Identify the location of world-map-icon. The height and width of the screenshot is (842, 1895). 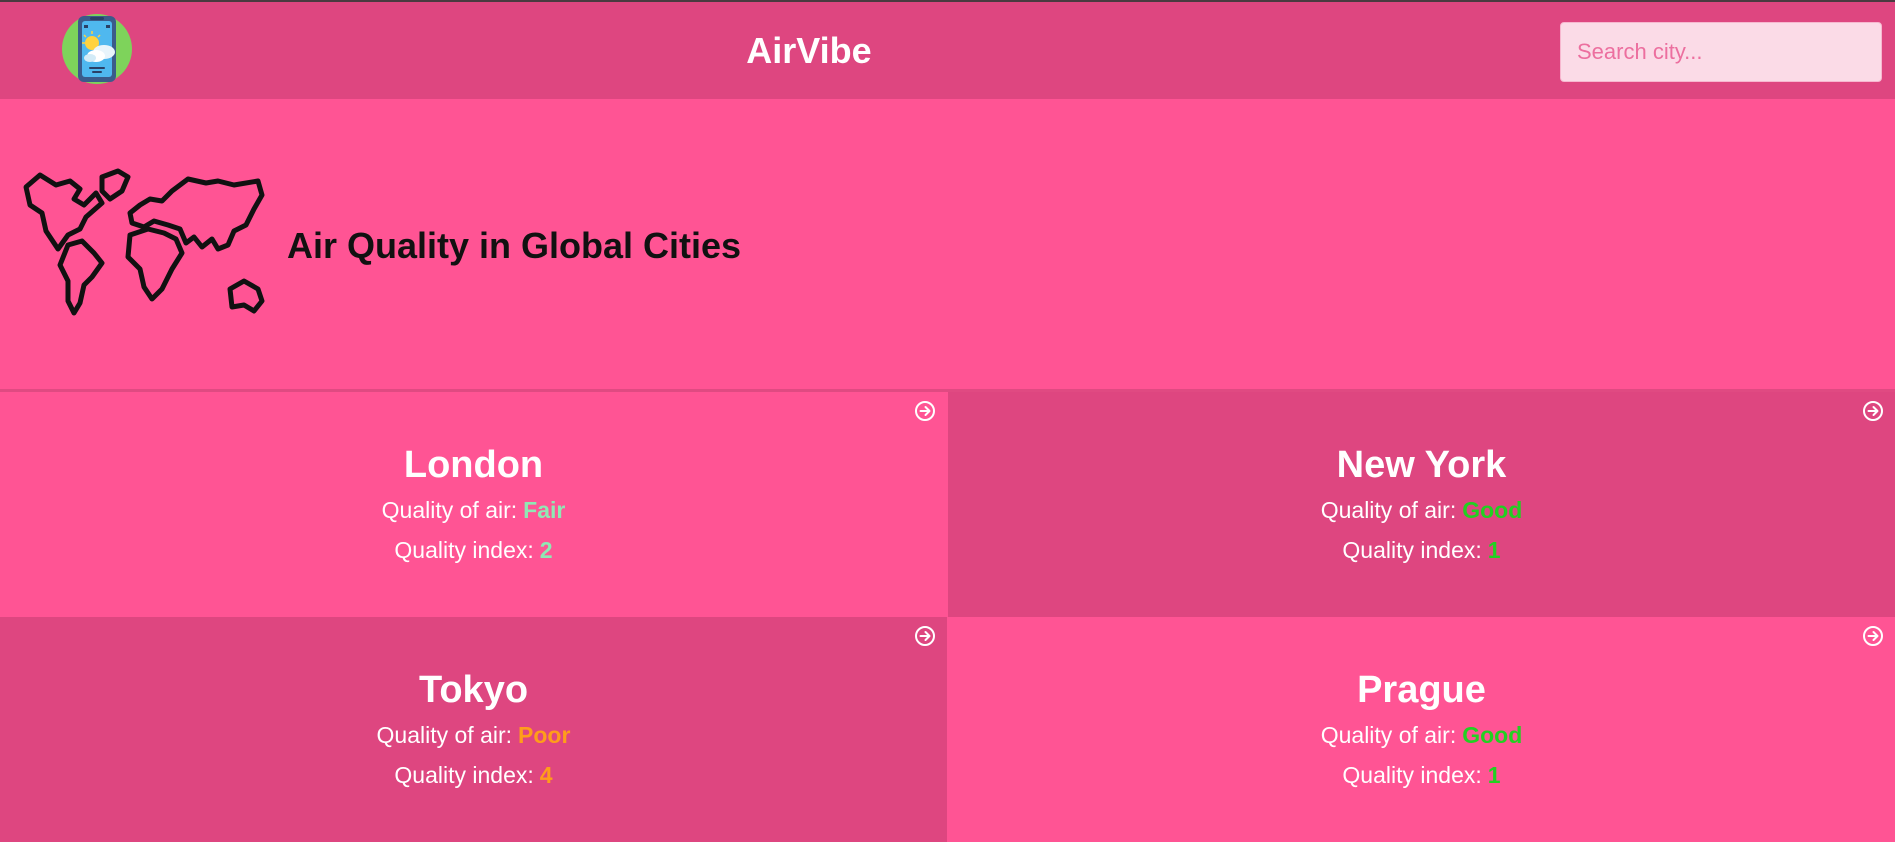
(144, 242).